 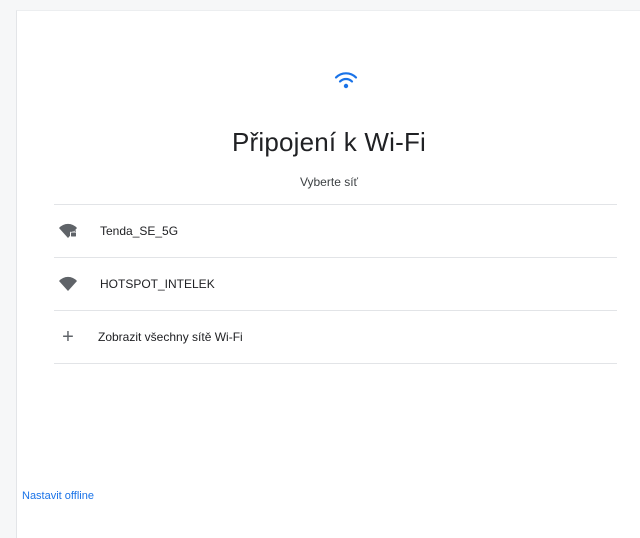 What do you see at coordinates (157, 284) in the screenshot?
I see `network-ssid: HOTSPOT_INTELEK` at bounding box center [157, 284].